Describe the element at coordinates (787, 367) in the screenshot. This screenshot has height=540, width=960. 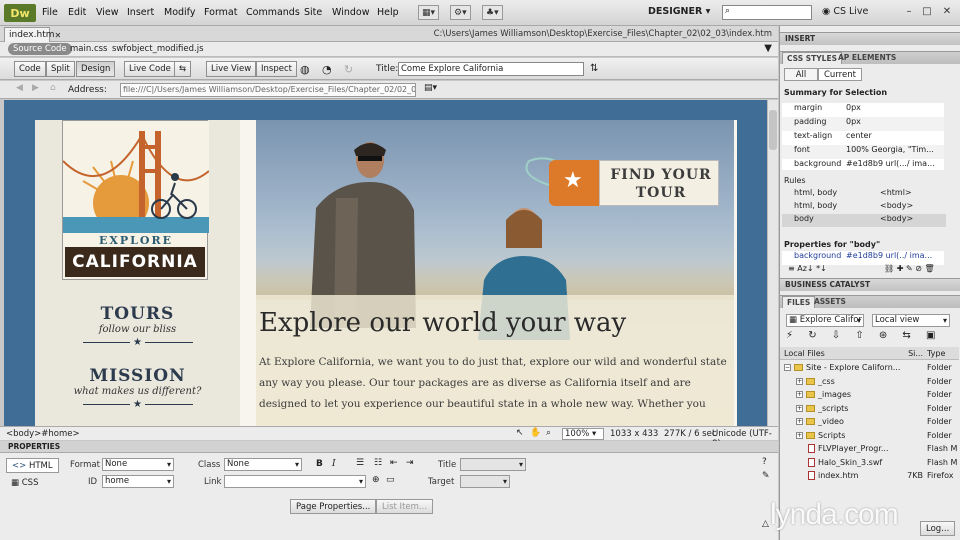
I see `collapse-icon: −` at that location.